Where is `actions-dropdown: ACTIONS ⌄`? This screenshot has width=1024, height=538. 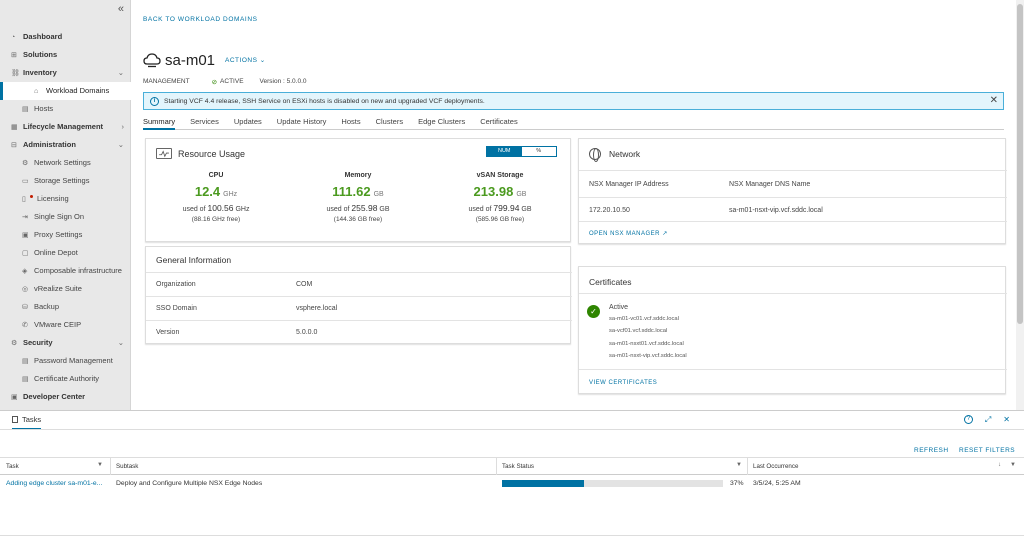 actions-dropdown: ACTIONS ⌄ is located at coordinates (245, 60).